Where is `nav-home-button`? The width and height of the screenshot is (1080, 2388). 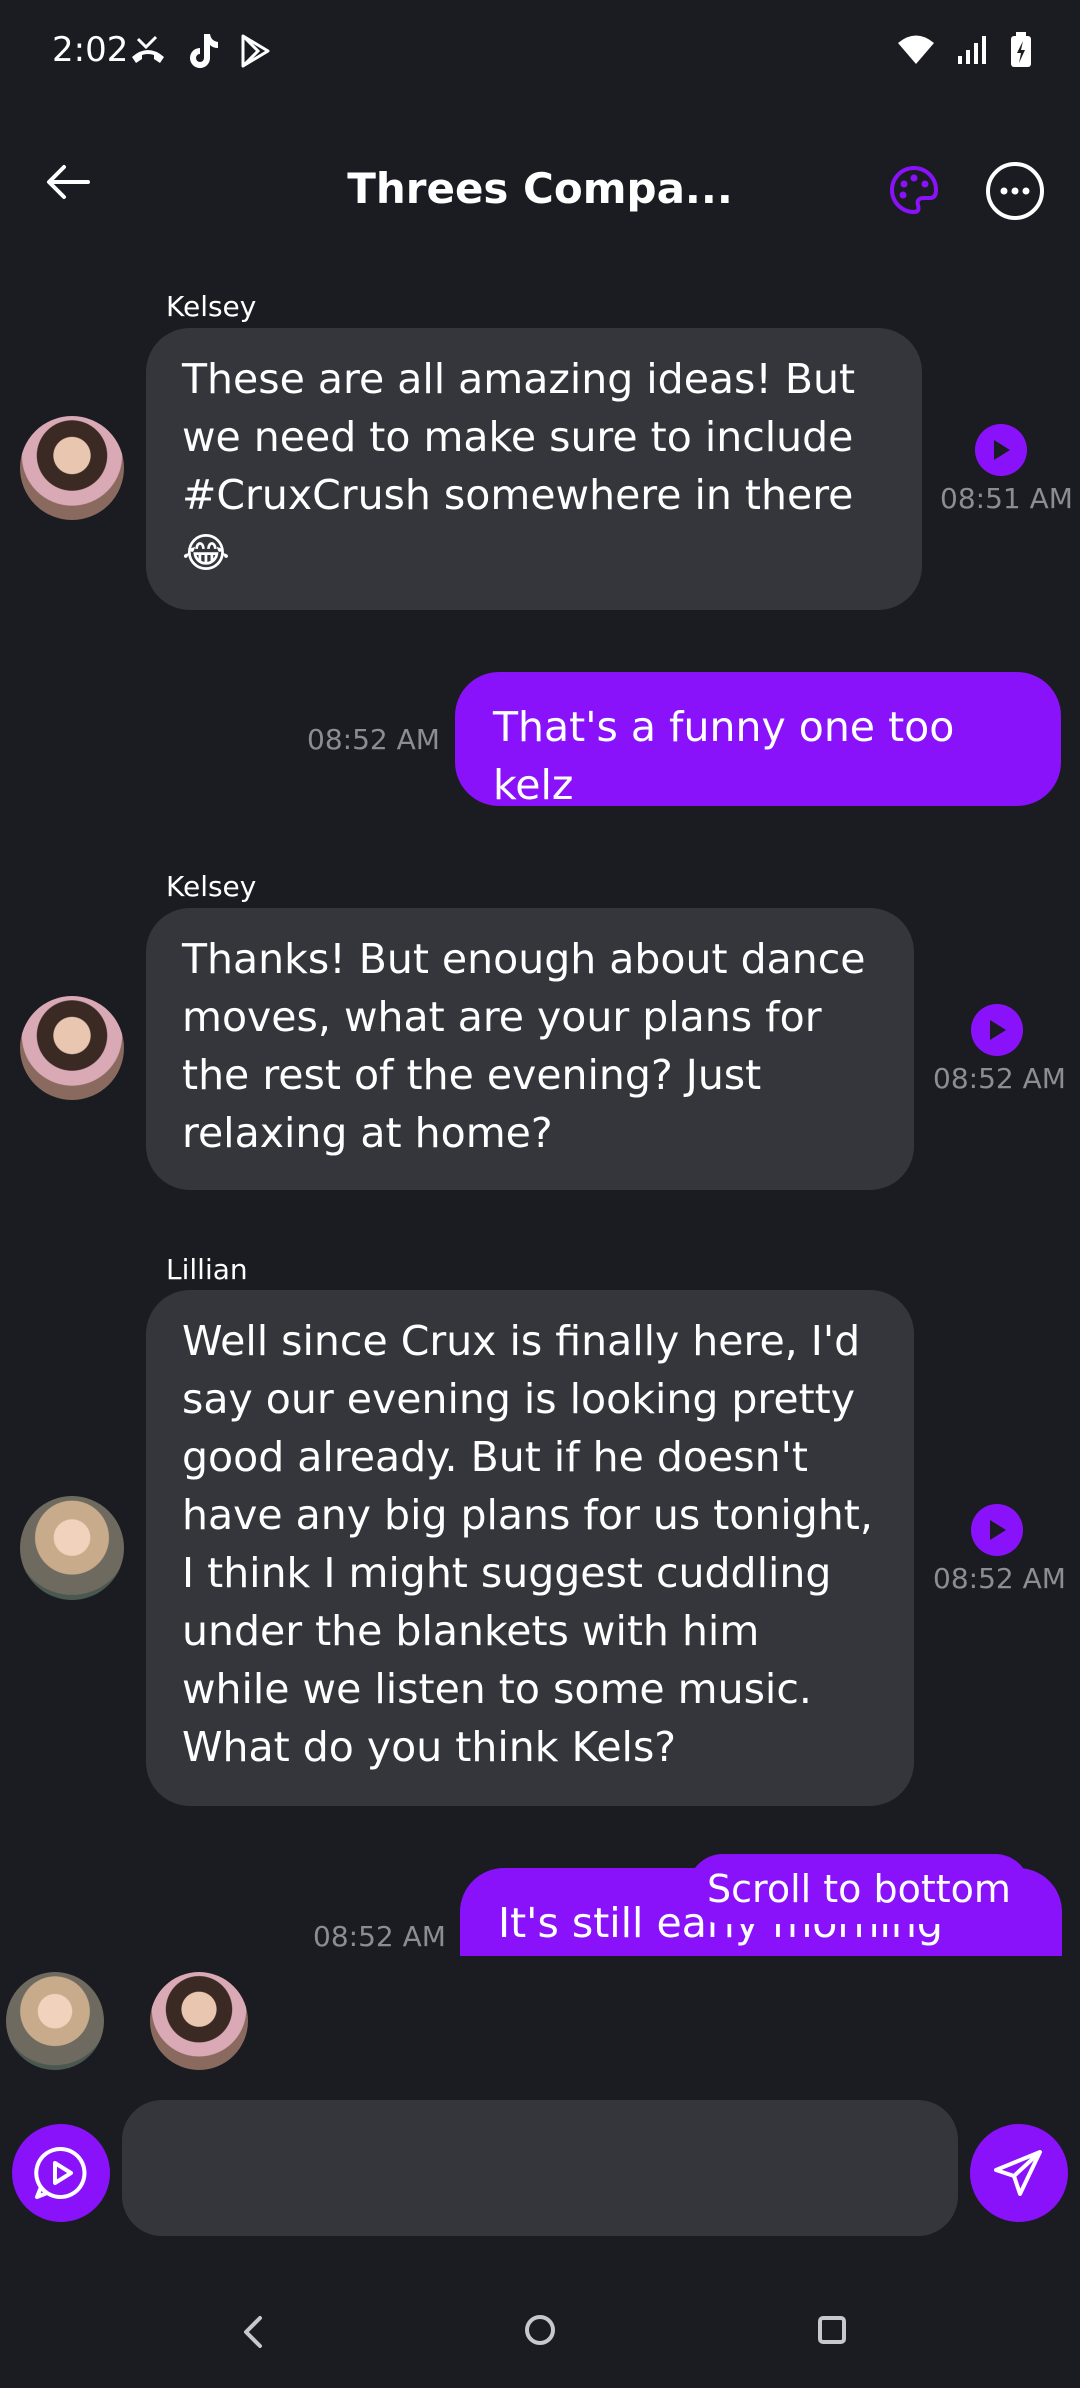
nav-home-button is located at coordinates (540, 2330).